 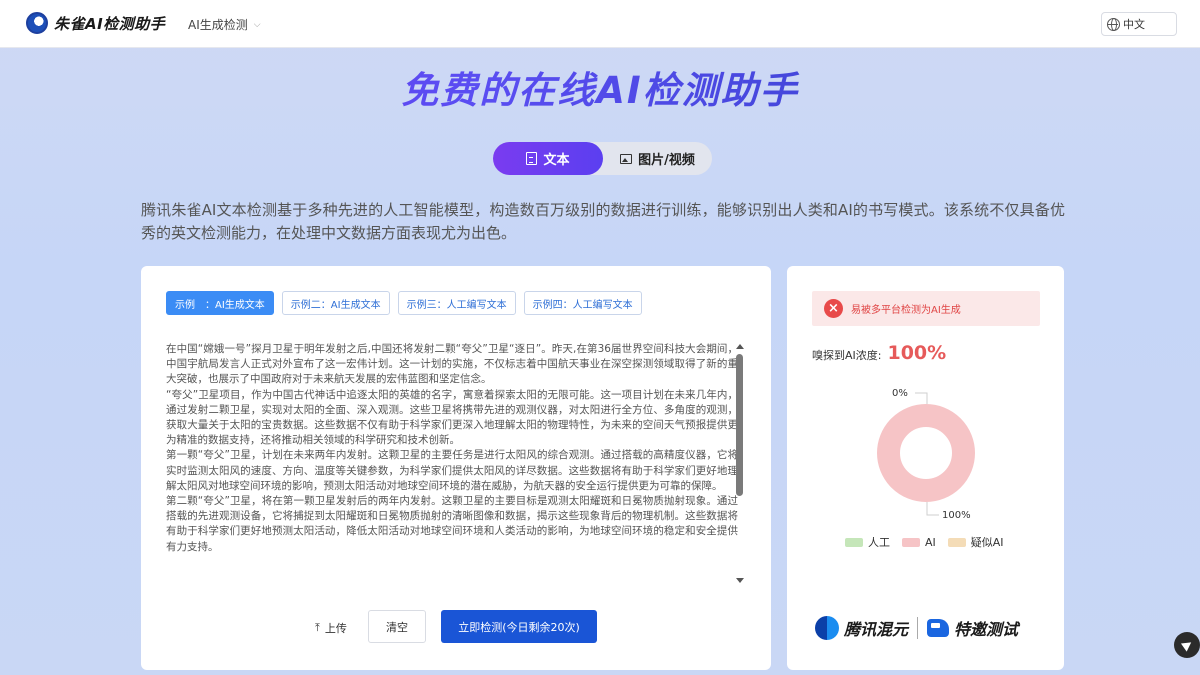 I want to click on partner-brands: 腾讯混元 特邀测试, so click(x=916, y=628).